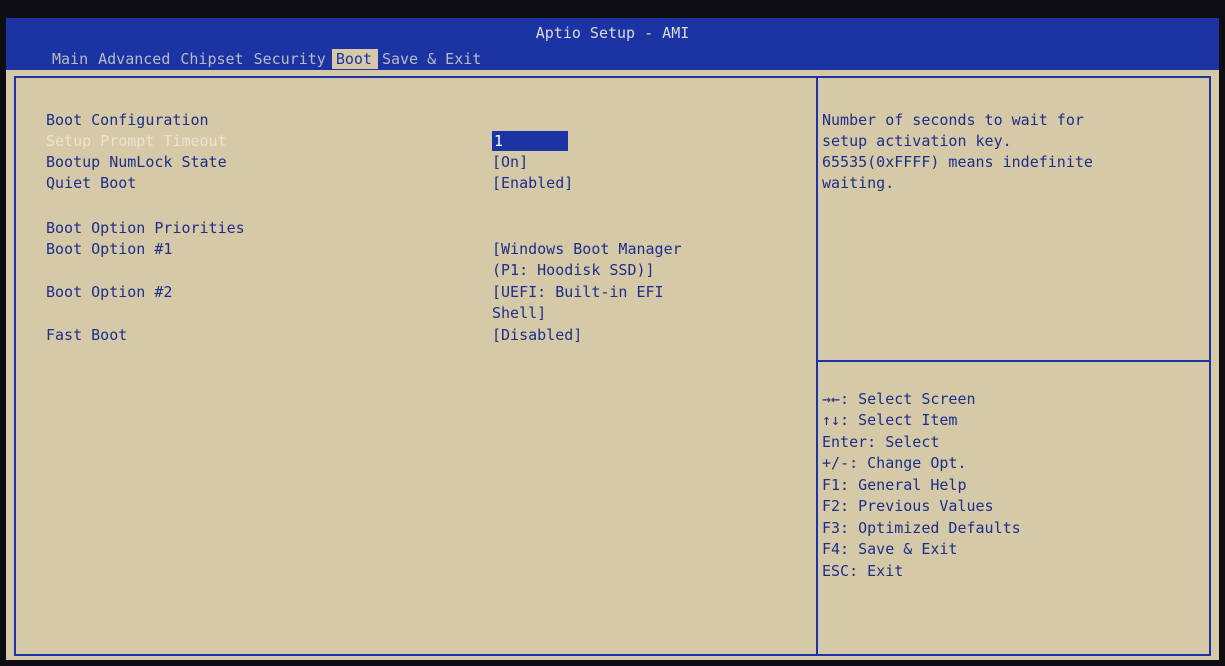 Image resolution: width=1225 pixels, height=666 pixels. I want to click on setup-prompt-timeout-value: 1, so click(530, 141).